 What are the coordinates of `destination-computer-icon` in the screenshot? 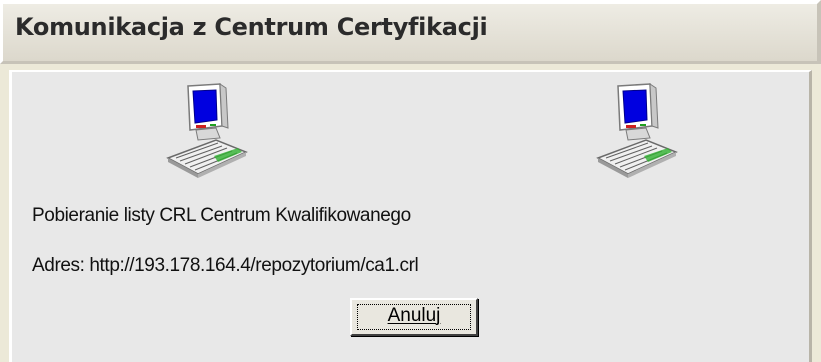 It's located at (637, 130).